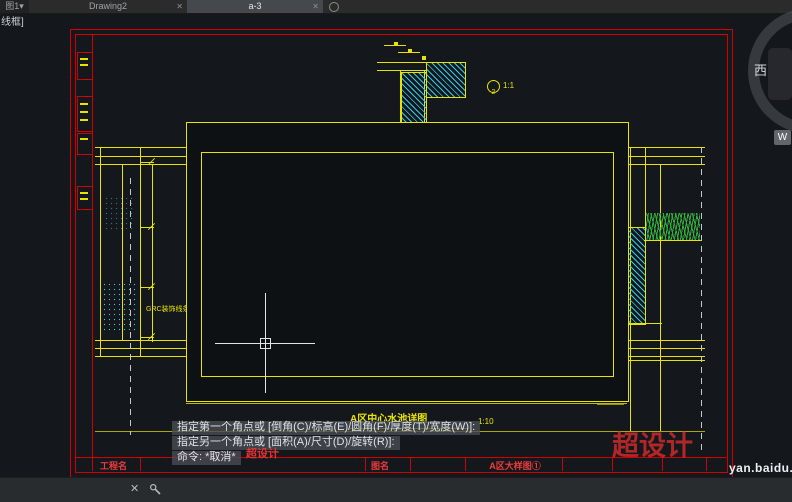  What do you see at coordinates (760, 468) in the screenshot?
I see `url-watermark: yan.baidu.c` at bounding box center [760, 468].